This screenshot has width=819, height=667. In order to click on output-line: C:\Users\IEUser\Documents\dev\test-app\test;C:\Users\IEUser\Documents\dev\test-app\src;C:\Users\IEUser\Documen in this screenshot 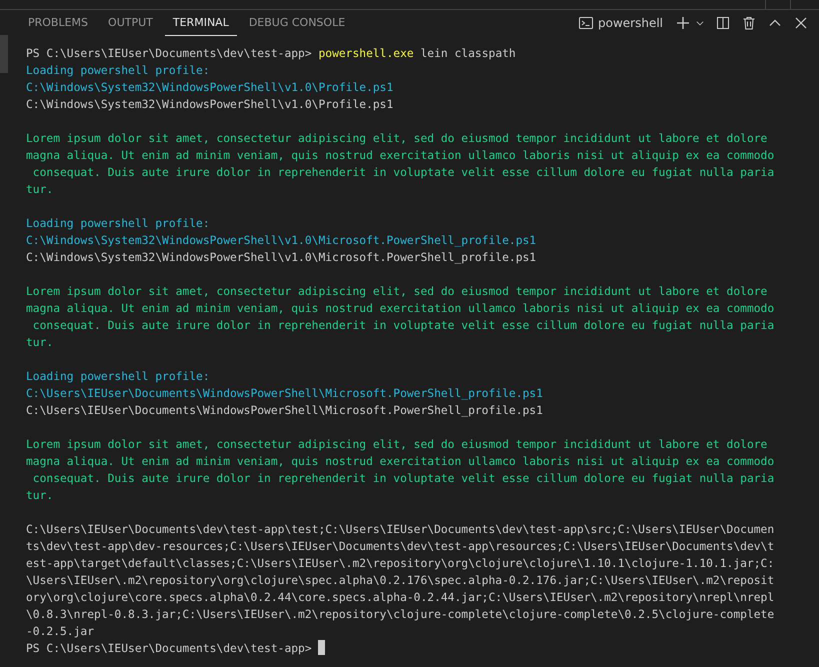, I will do `click(400, 529)`.